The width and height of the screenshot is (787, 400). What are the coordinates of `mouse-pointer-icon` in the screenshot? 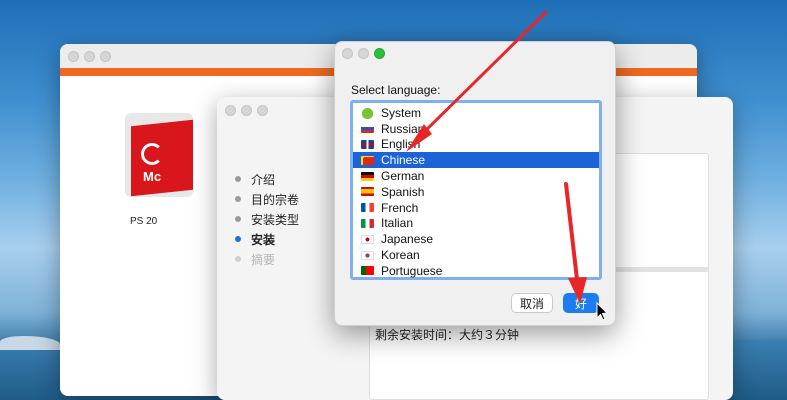 It's located at (602, 311).